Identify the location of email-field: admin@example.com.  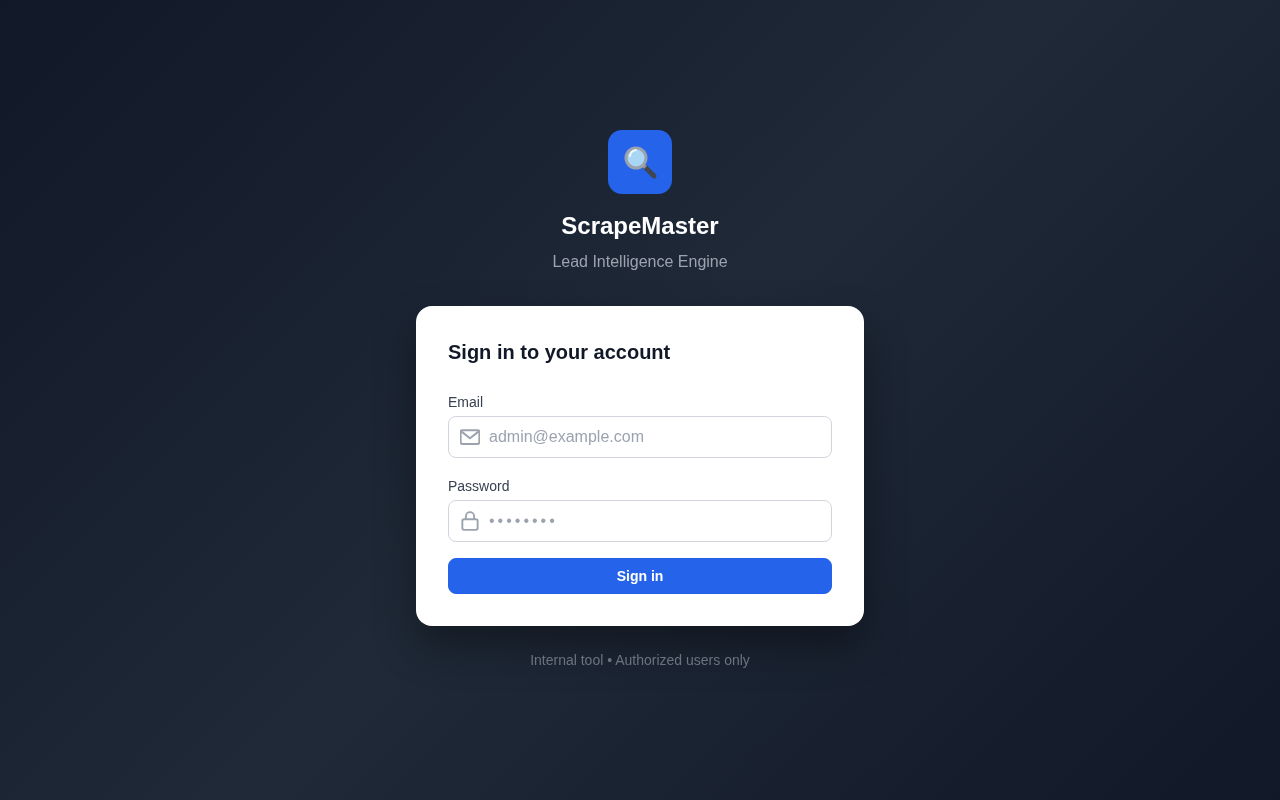
(640, 437).